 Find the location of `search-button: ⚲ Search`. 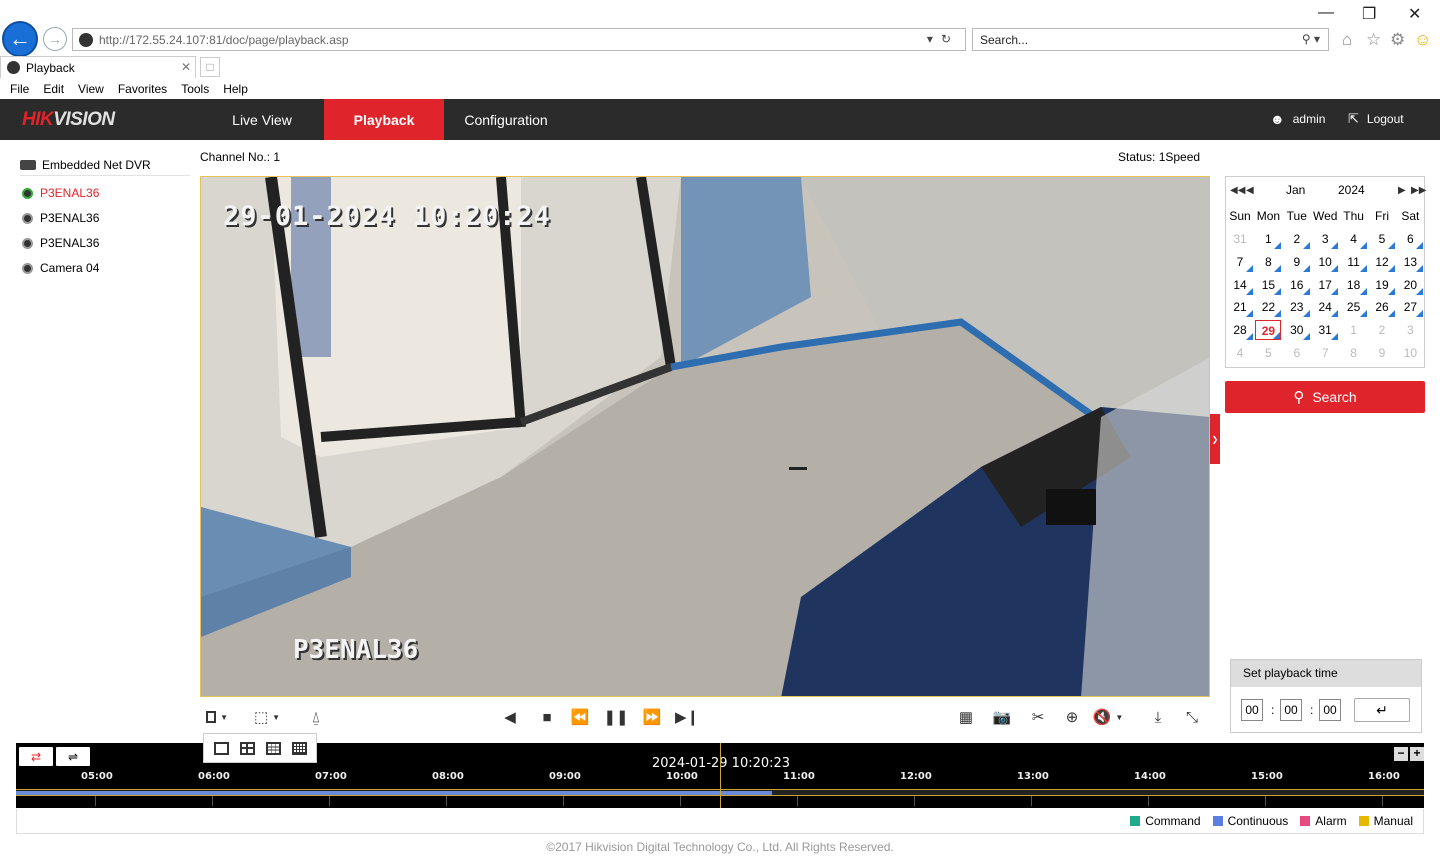

search-button: ⚲ Search is located at coordinates (1325, 397).